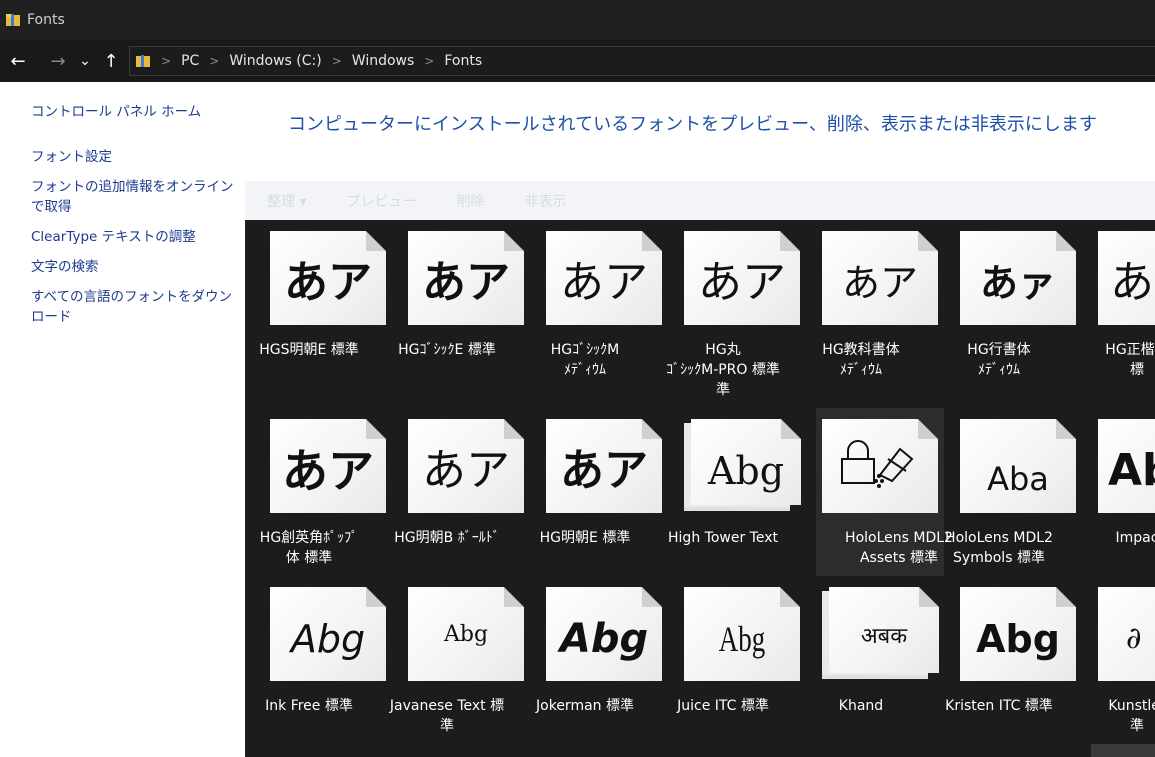 The image size is (1155, 757). I want to click on sidebar-item-font-settings: フォント設定, so click(136, 157).